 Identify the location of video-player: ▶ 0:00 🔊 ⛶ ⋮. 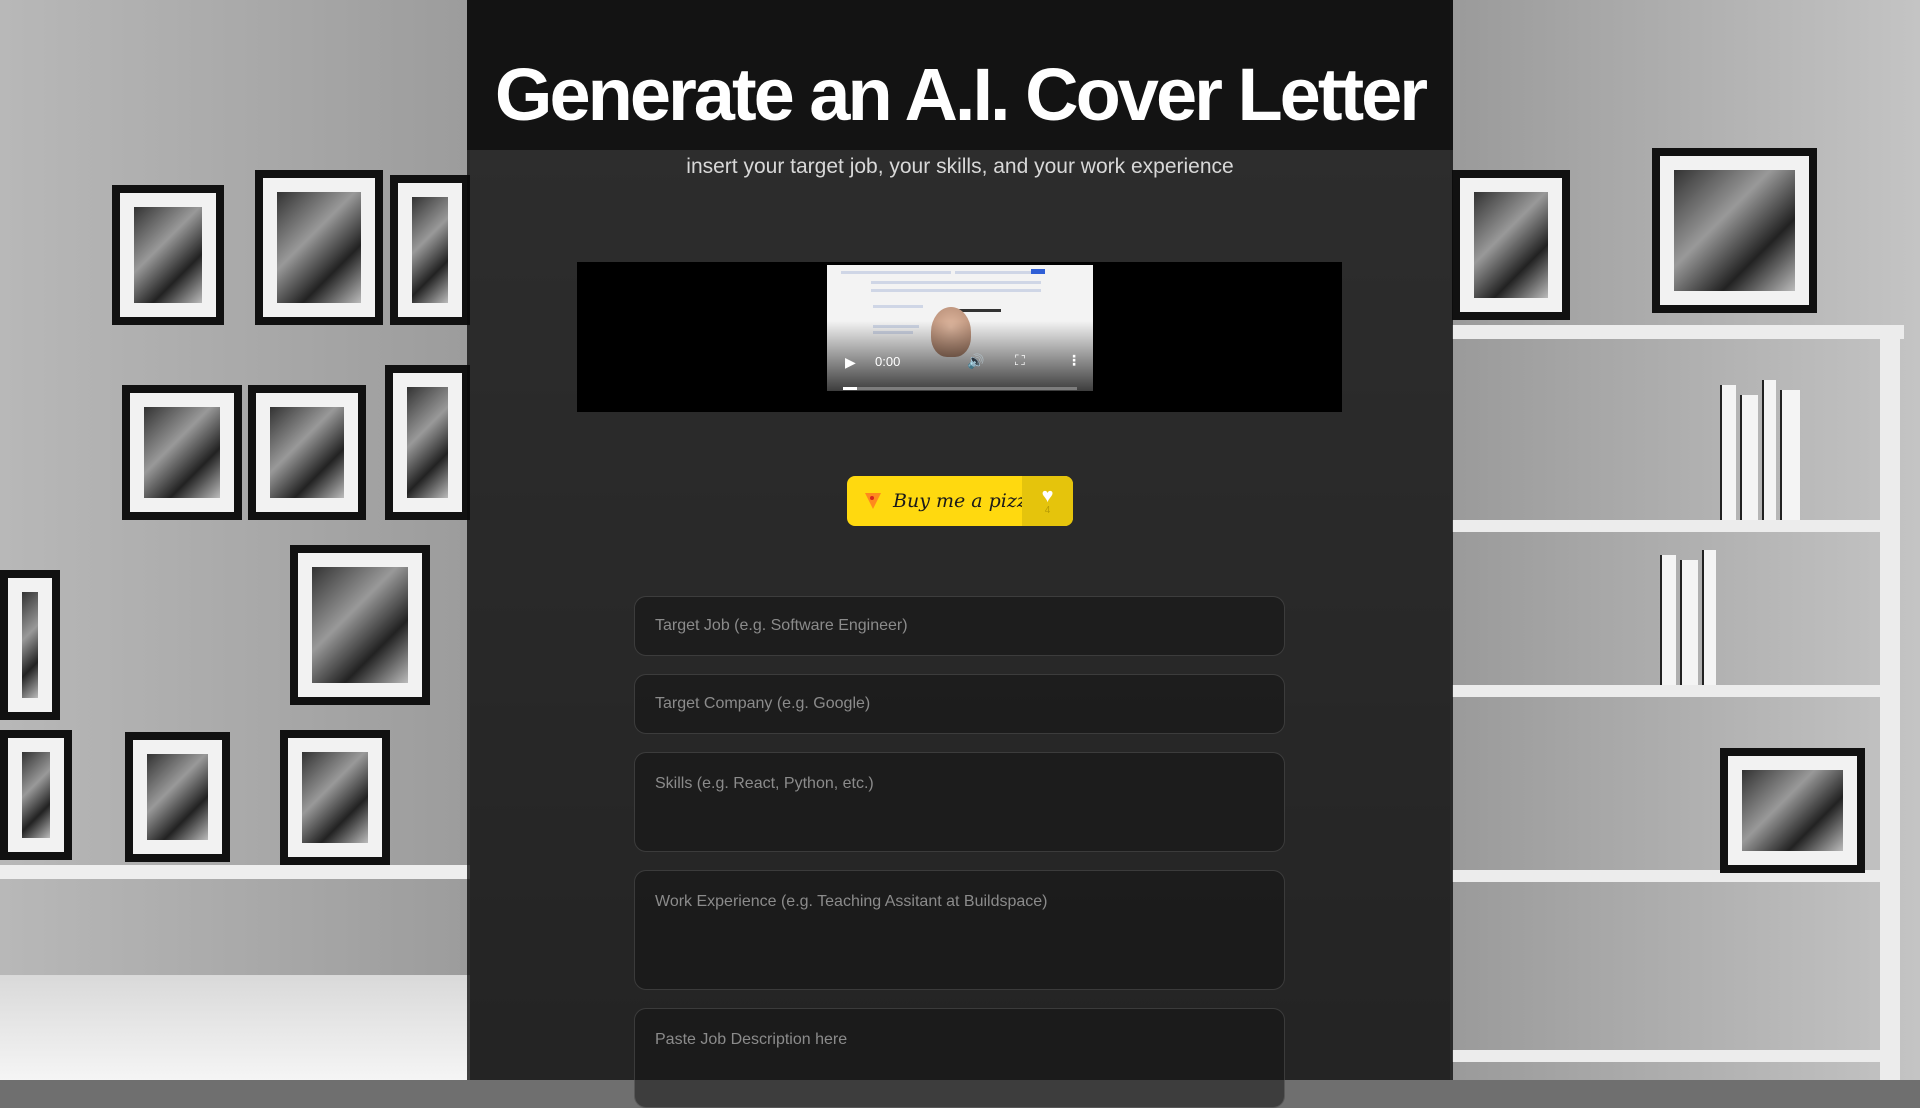
(960, 328).